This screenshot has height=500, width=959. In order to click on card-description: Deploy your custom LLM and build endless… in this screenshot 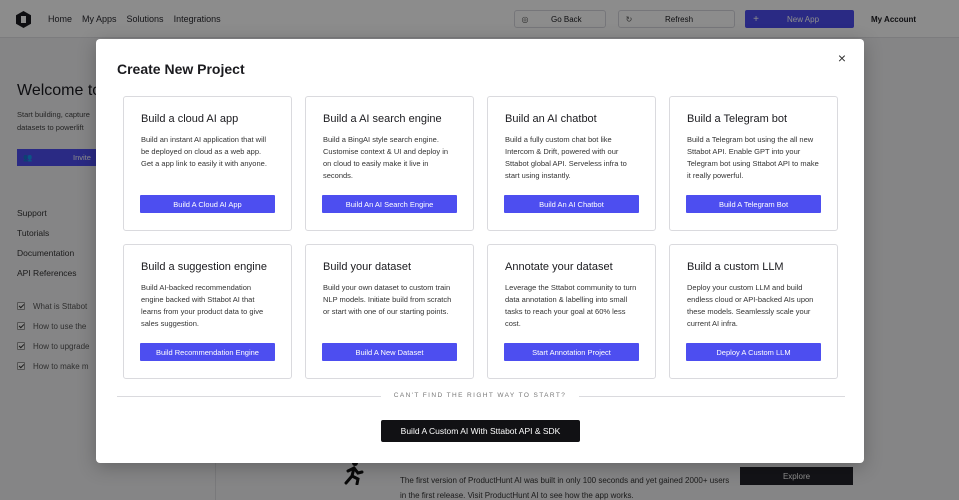, I will do `click(750, 305)`.